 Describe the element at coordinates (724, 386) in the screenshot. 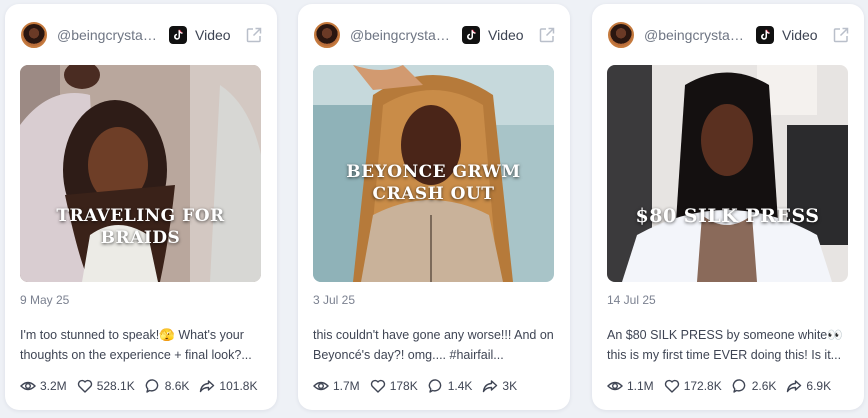

I see `engagement-stats: 1.1M 172.8K 2.6K 6.9K` at that location.